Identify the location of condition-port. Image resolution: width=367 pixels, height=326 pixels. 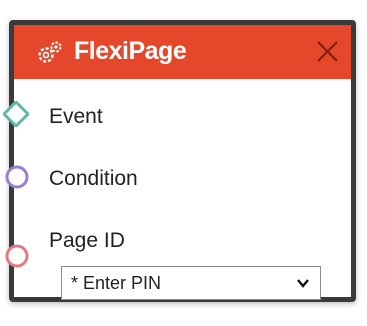
(17, 177).